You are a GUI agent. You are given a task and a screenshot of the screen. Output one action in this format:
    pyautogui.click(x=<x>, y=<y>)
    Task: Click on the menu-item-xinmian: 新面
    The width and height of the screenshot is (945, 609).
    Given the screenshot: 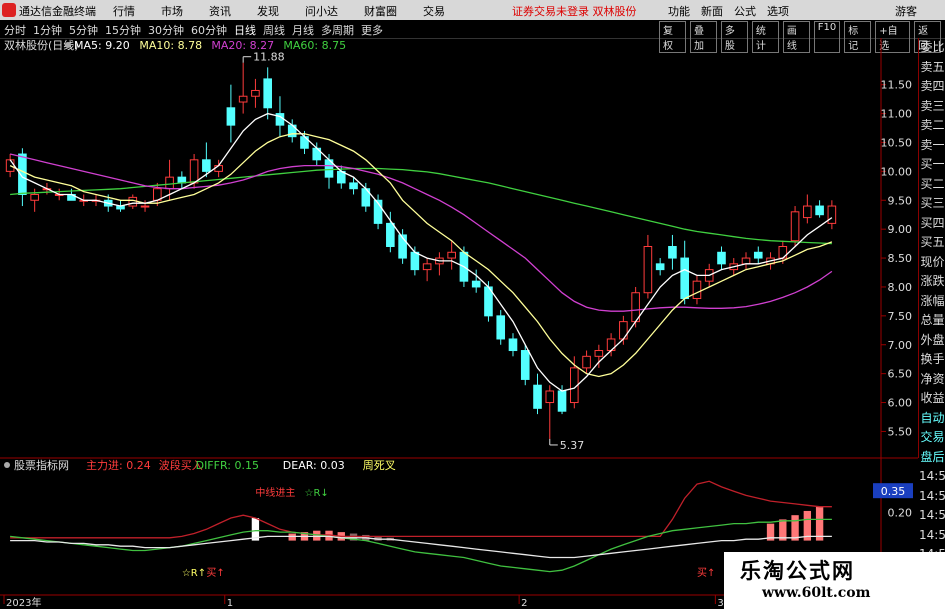 What is the action you would take?
    pyautogui.click(x=712, y=11)
    